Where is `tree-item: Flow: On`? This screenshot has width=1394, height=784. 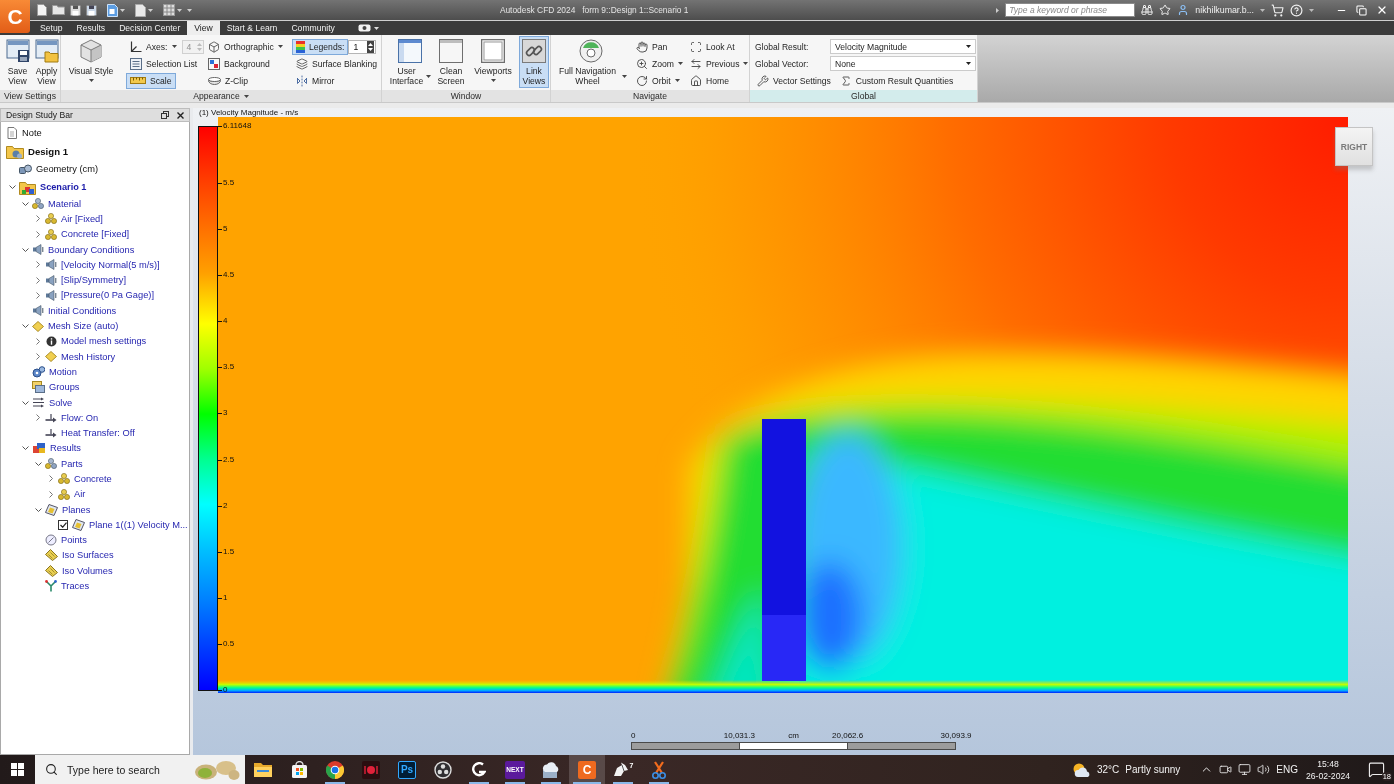 tree-item: Flow: On is located at coordinates (80, 417).